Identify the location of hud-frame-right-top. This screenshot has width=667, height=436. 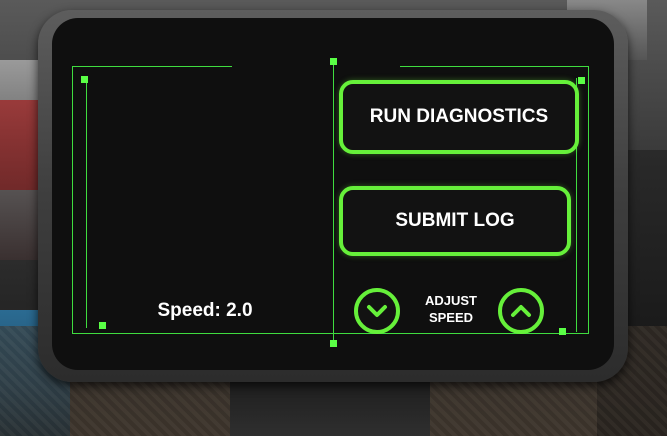
(494, 66).